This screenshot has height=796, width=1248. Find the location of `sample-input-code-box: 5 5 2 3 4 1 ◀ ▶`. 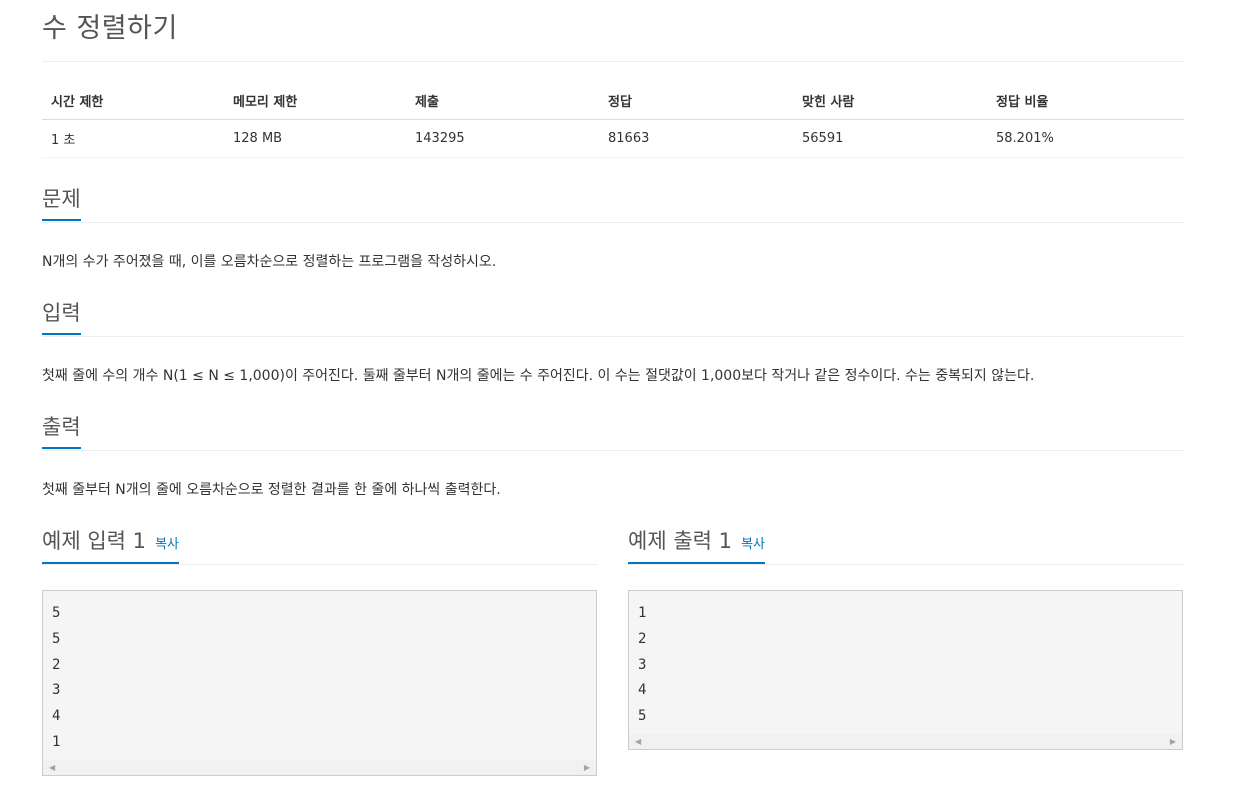

sample-input-code-box: 5 5 2 3 4 1 ◀ ▶ is located at coordinates (319, 683).